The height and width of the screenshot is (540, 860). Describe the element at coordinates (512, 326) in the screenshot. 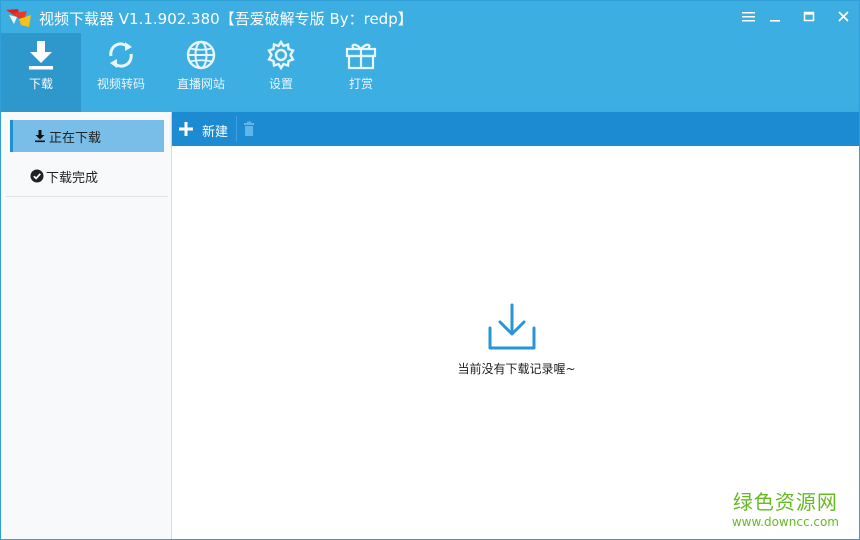

I see `download-empty-icon` at that location.